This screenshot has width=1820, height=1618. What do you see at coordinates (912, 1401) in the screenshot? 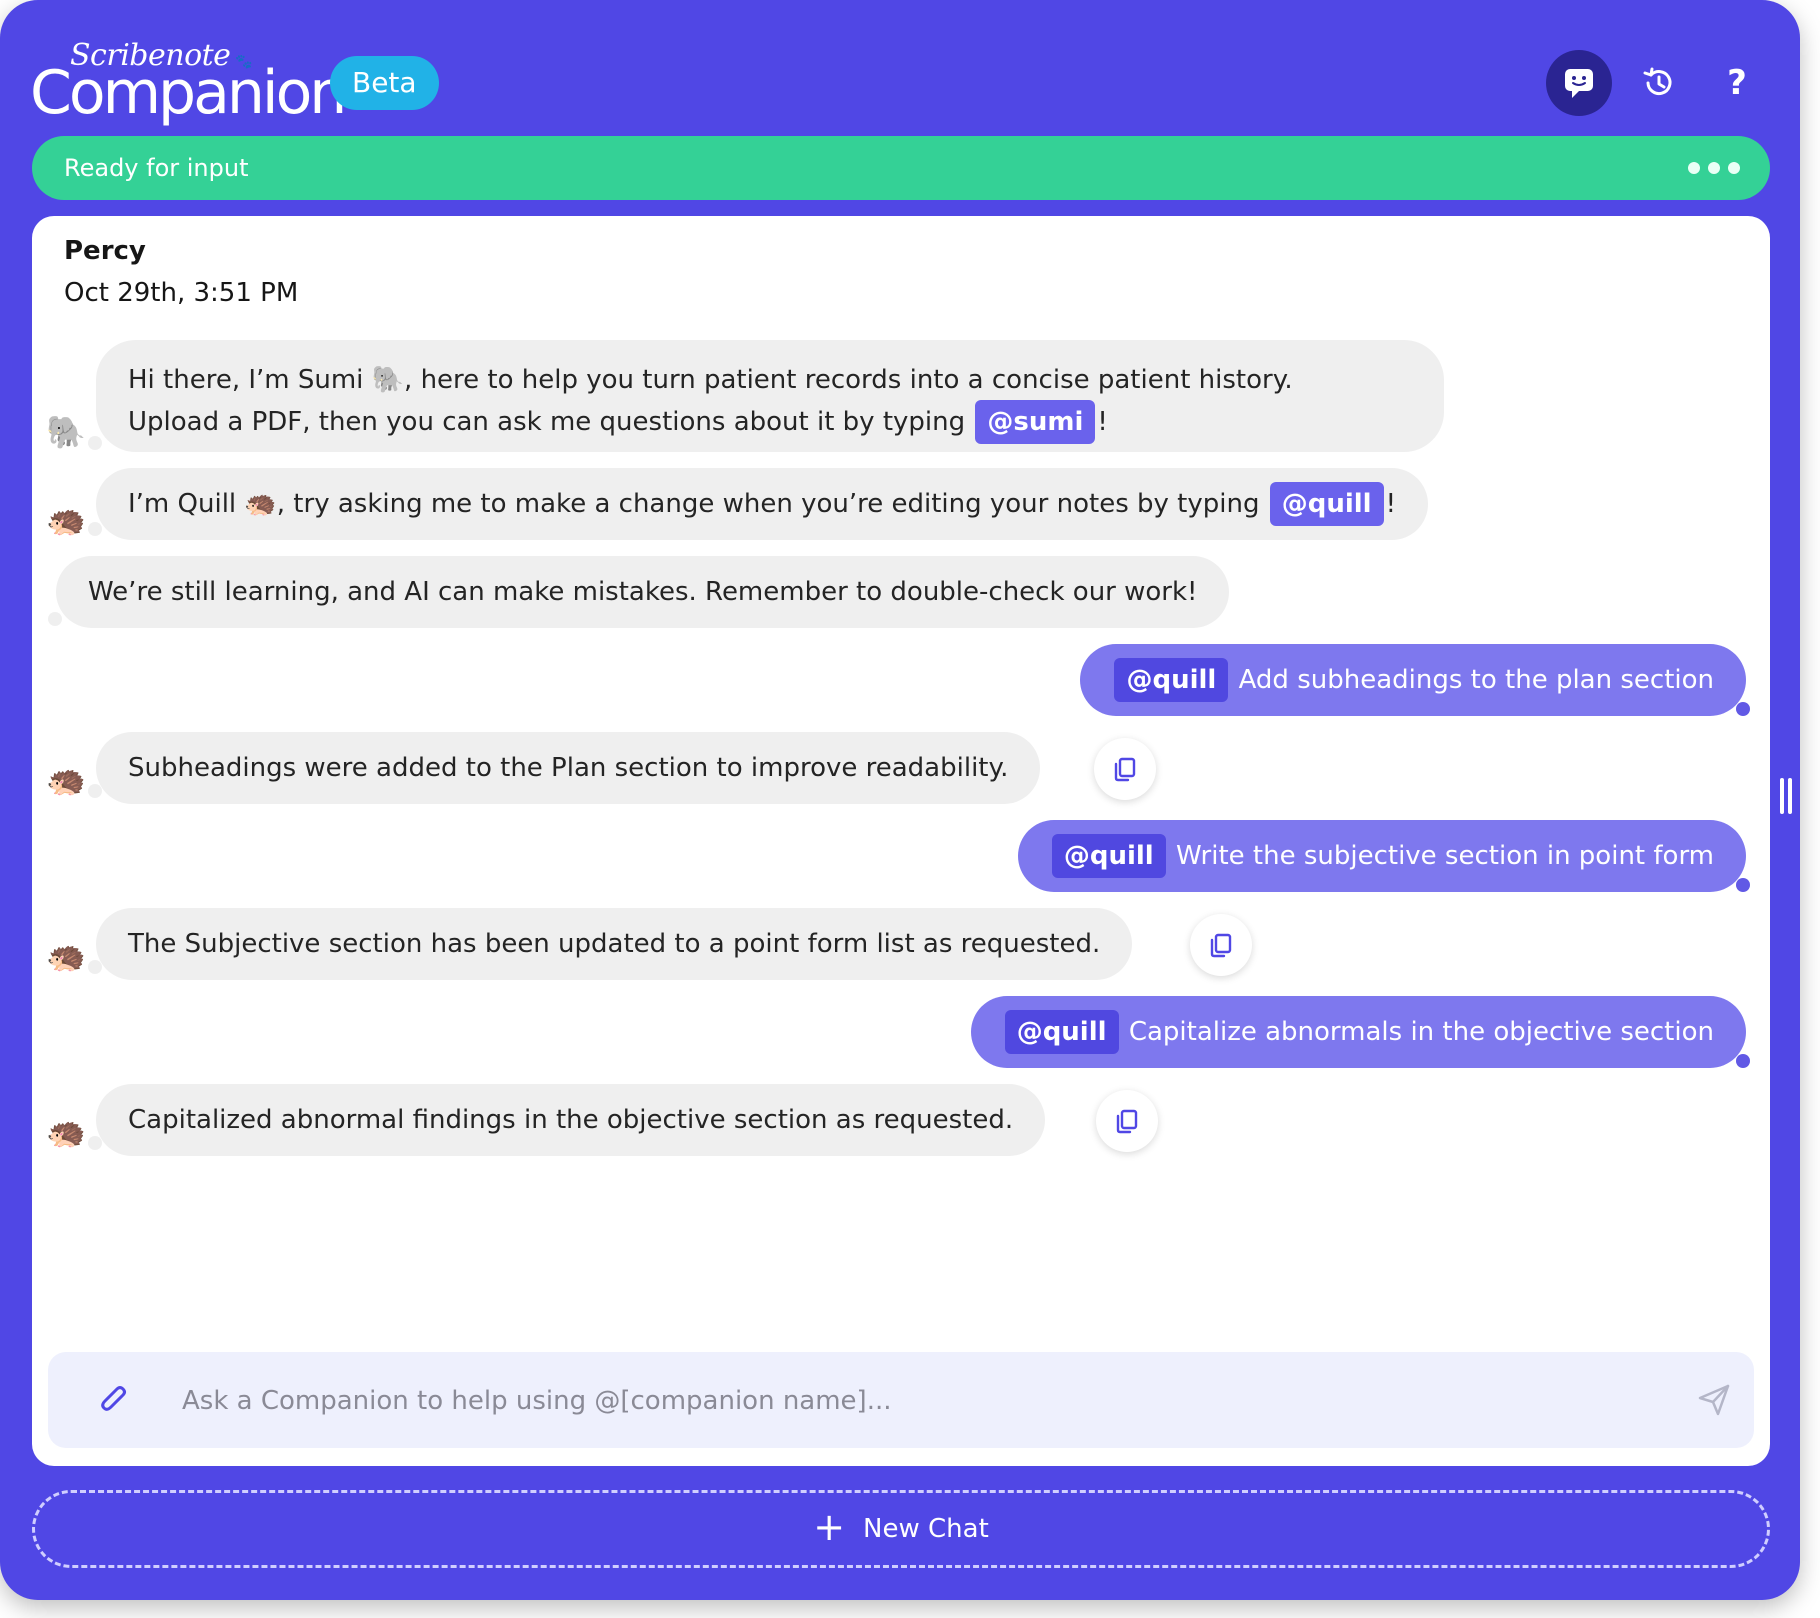
I see `message-input` at bounding box center [912, 1401].